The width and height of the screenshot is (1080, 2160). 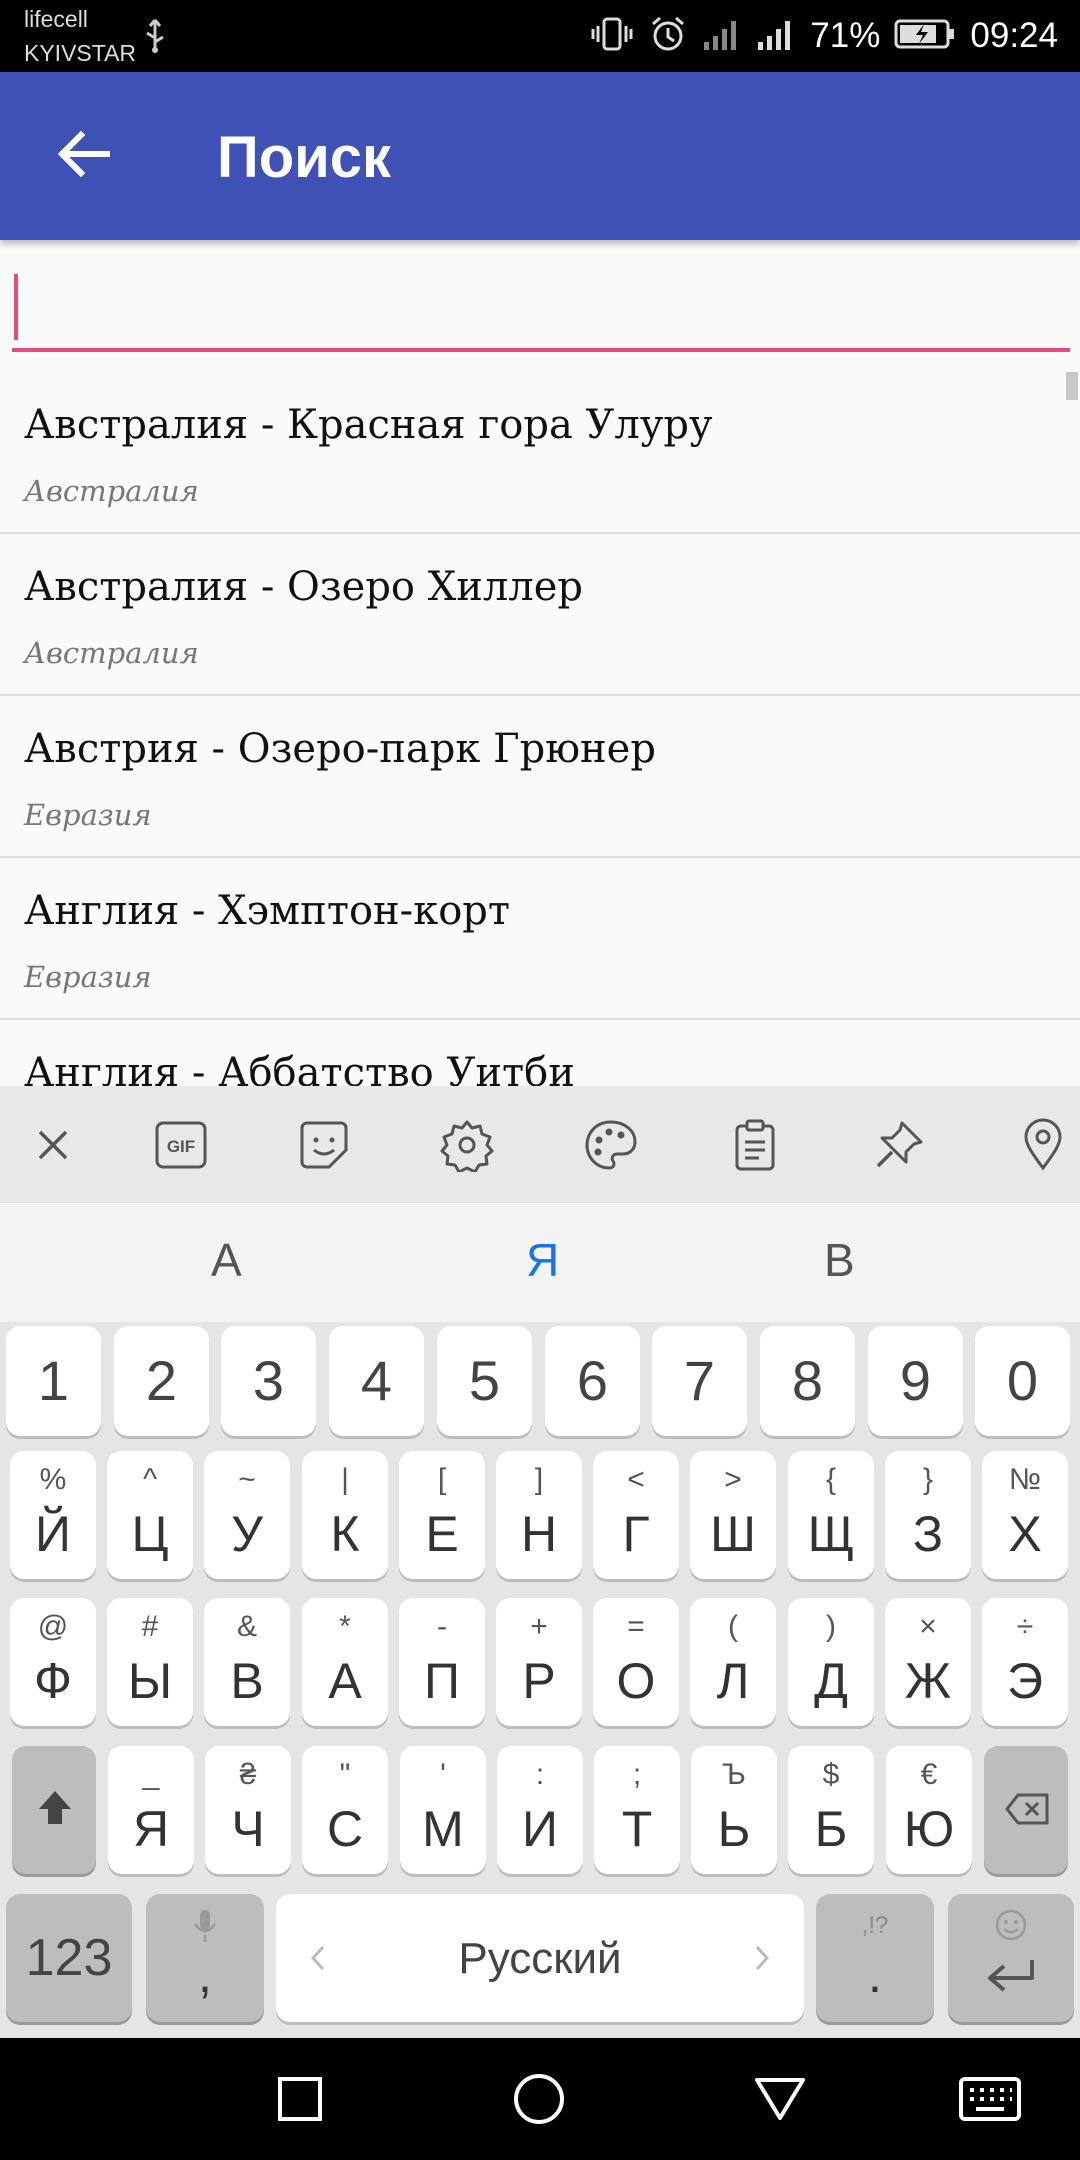 What do you see at coordinates (734, 1829) in the screenshot?
I see `key-label: Ь` at bounding box center [734, 1829].